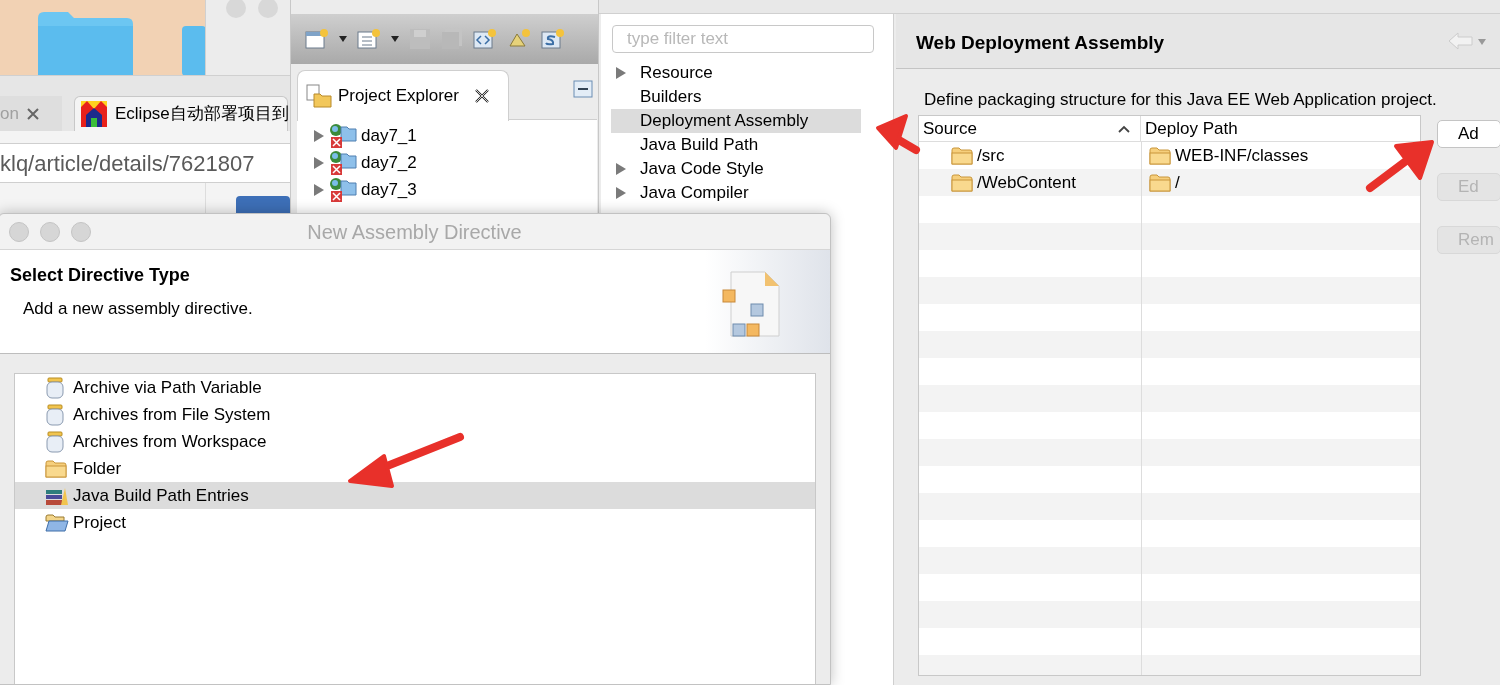  What do you see at coordinates (415, 495) in the screenshot?
I see `directive-type-item: Java Build Path Entries` at bounding box center [415, 495].